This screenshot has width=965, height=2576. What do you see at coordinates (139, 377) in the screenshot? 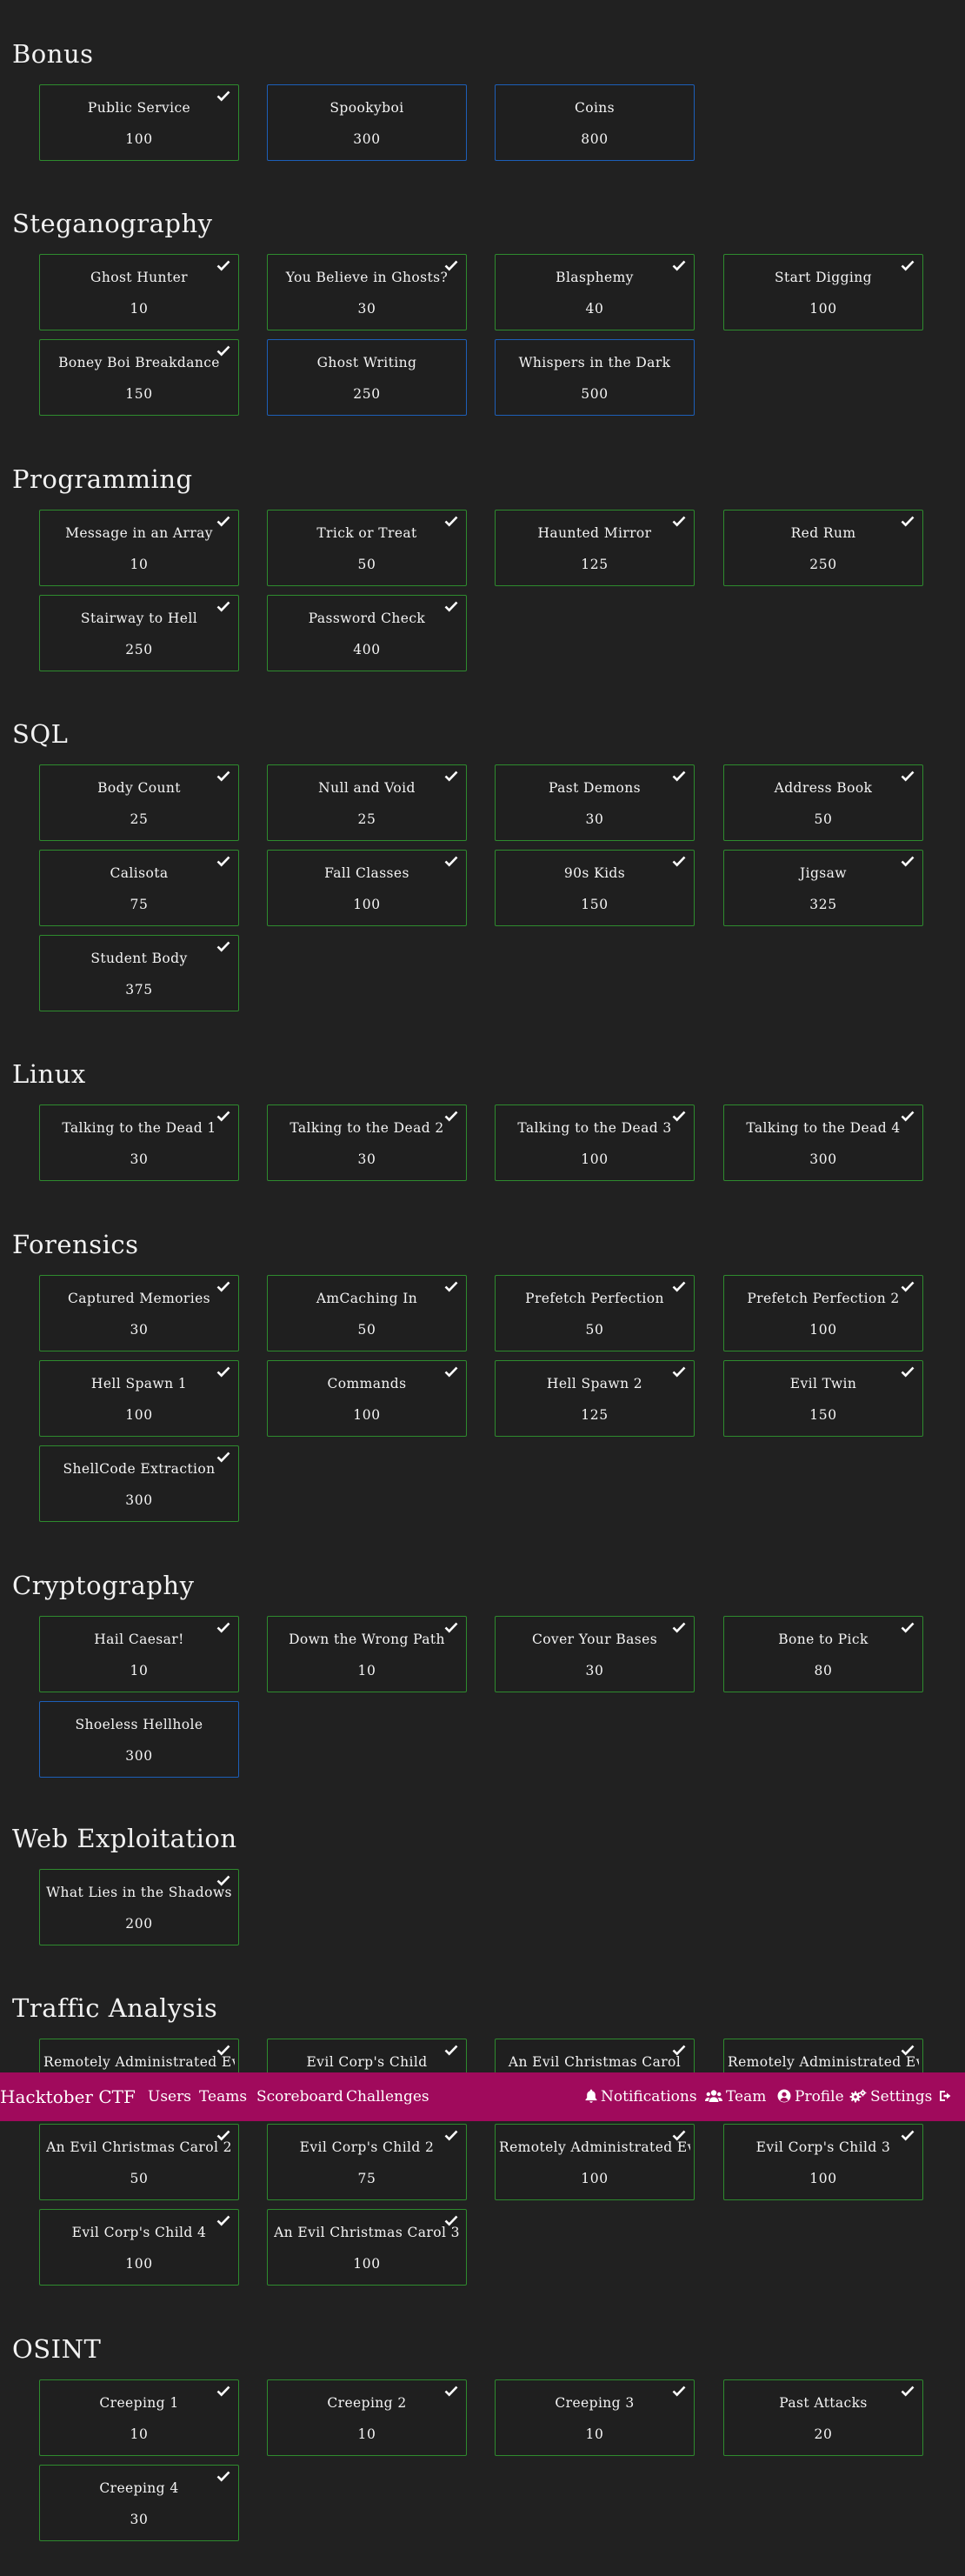
I see `challenge-card-boney-boi-breakdance: Boney Boi Breakdance 150` at bounding box center [139, 377].